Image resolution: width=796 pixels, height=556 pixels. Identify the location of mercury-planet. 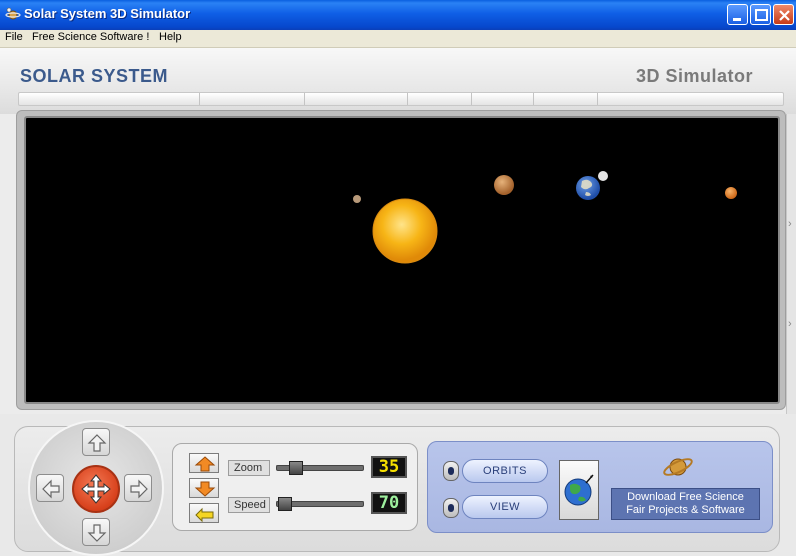
(357, 199).